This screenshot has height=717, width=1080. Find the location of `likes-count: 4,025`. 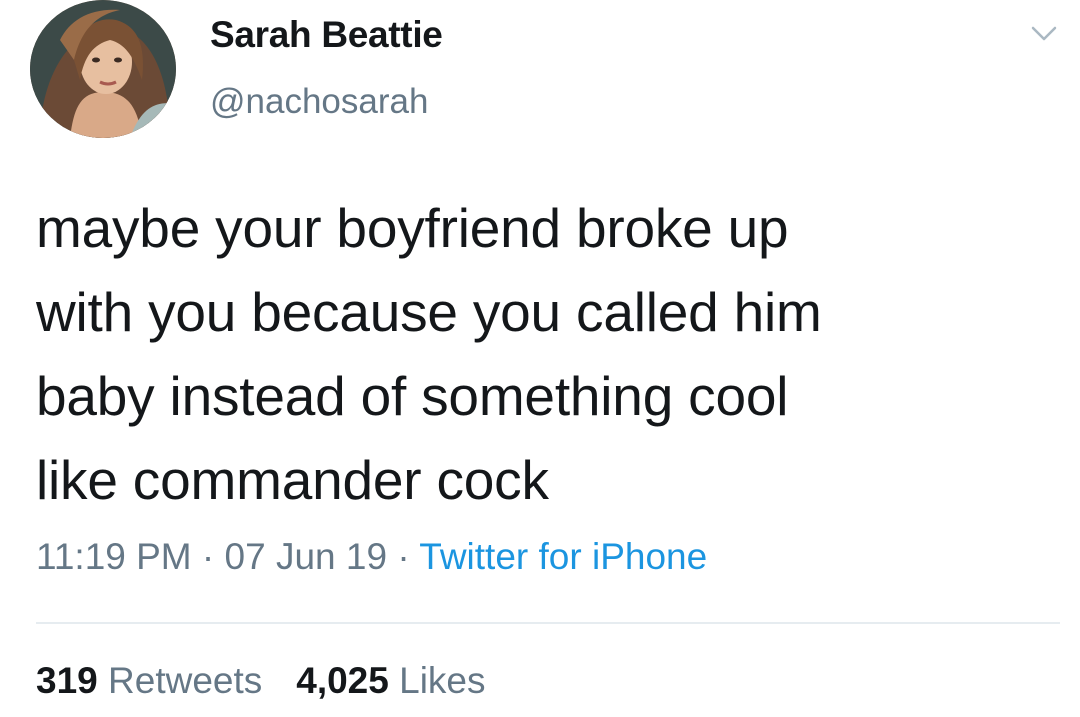

likes-count: 4,025 is located at coordinates (342, 680).